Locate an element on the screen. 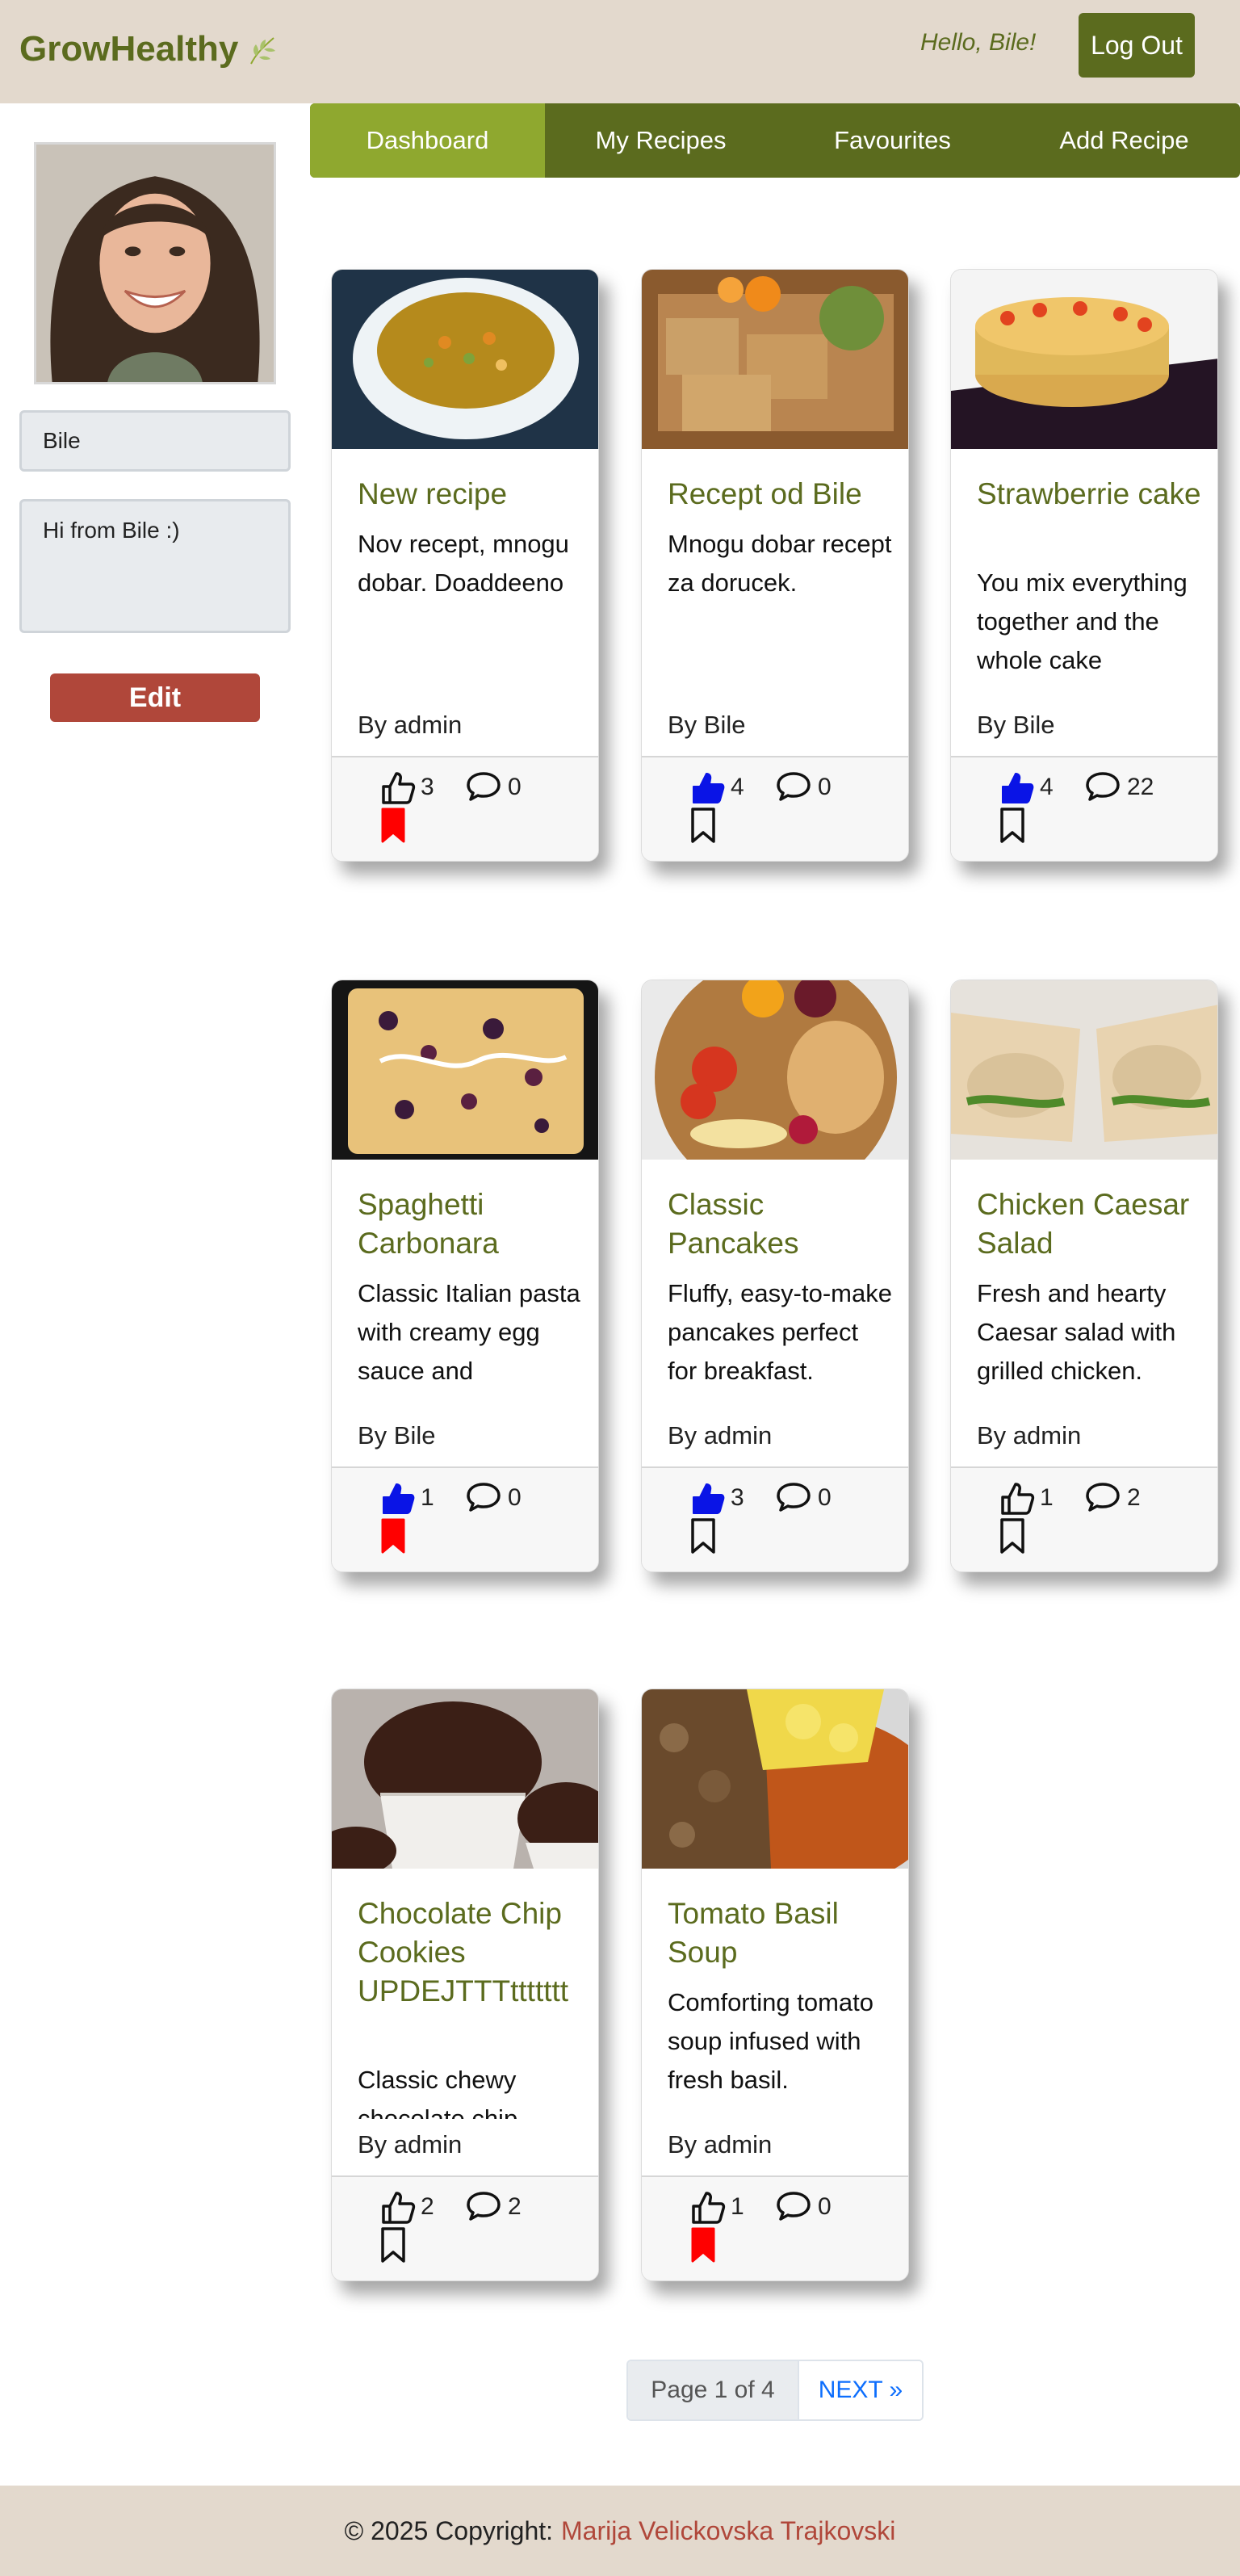 The height and width of the screenshot is (2576, 1240). leaf-icon is located at coordinates (263, 51).